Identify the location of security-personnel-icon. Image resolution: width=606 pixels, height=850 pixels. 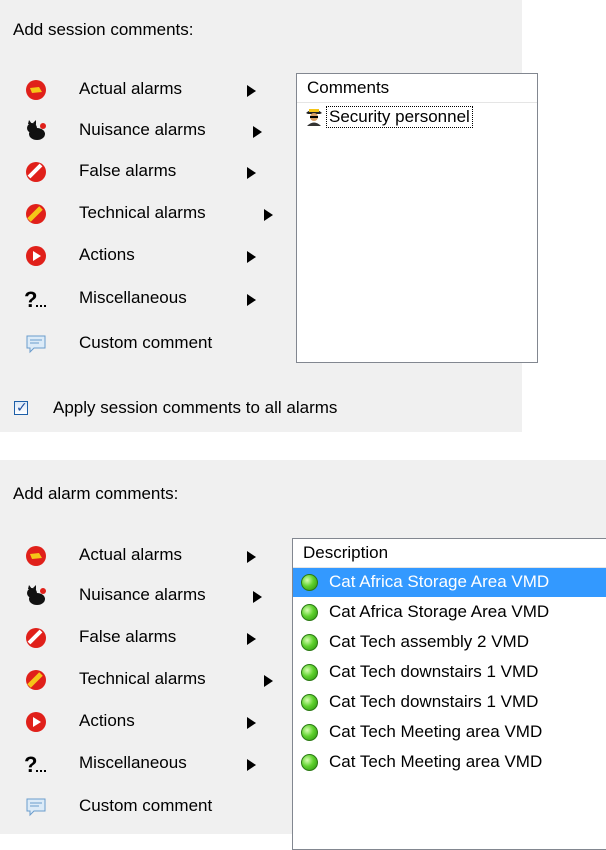
(314, 116).